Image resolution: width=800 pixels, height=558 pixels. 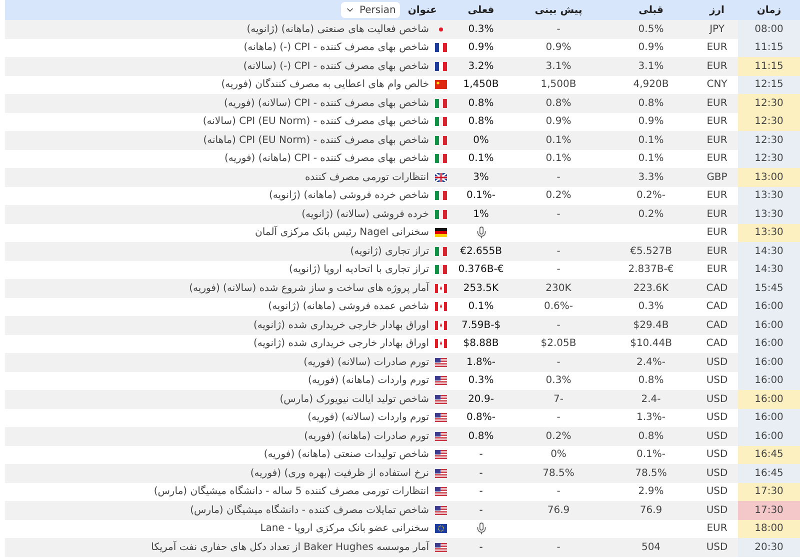 I want to click on microphone-icon, so click(x=481, y=233).